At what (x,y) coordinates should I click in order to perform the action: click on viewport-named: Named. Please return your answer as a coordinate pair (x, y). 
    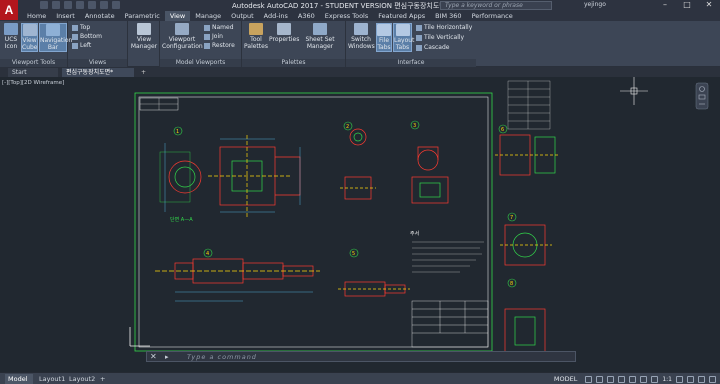
    Looking at the image, I should click on (219, 28).